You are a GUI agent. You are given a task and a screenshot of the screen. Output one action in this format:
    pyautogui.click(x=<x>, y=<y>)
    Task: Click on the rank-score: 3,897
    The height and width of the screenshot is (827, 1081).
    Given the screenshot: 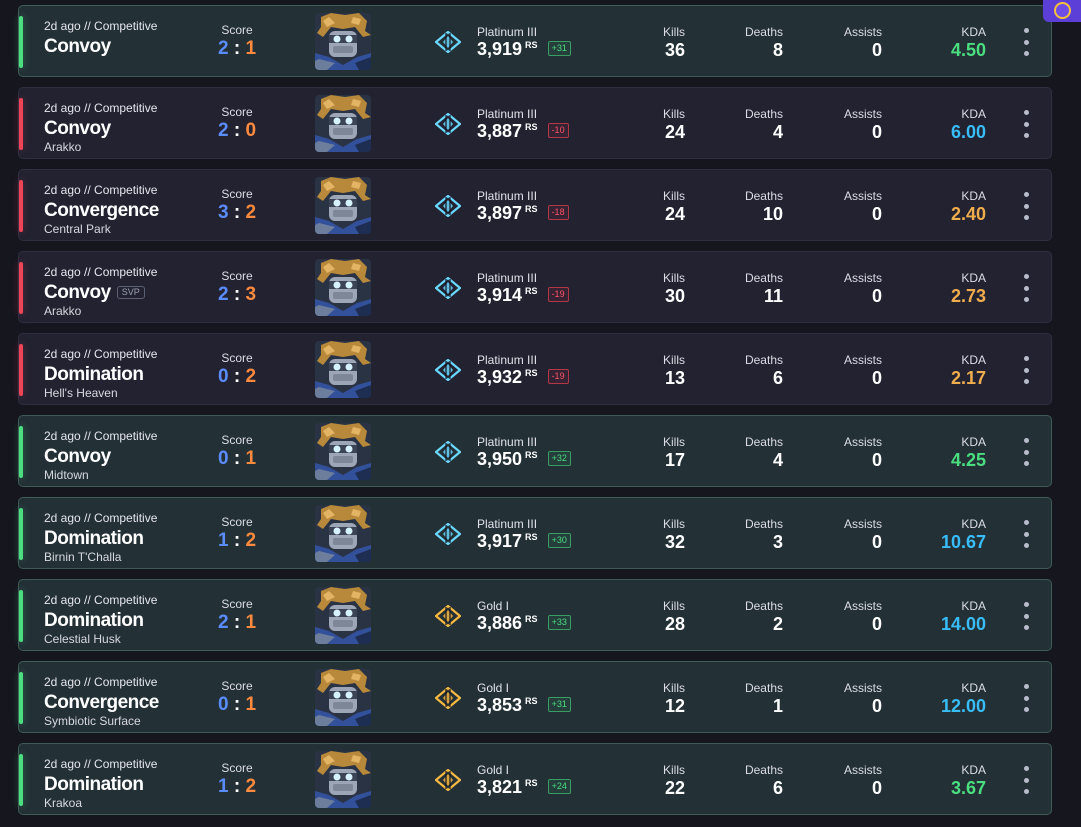 What is the action you would take?
    pyautogui.click(x=500, y=213)
    